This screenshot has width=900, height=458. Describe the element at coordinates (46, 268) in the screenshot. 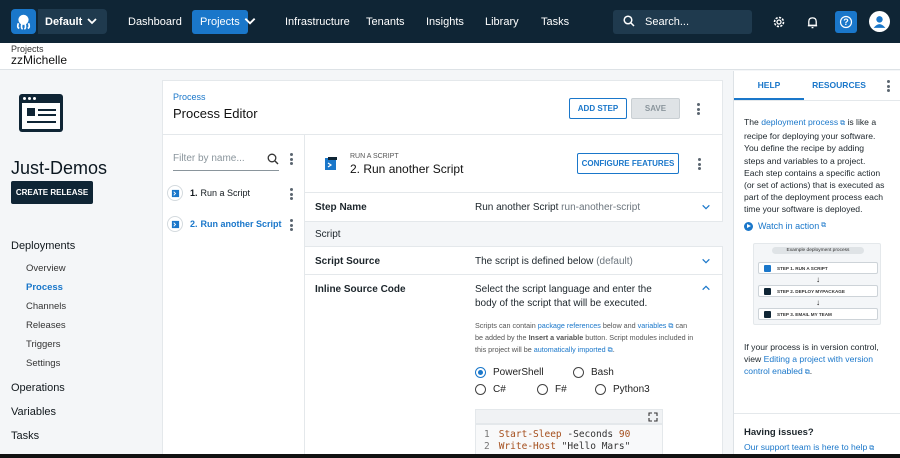

I see `sidebar-item-overview: Overview` at that location.